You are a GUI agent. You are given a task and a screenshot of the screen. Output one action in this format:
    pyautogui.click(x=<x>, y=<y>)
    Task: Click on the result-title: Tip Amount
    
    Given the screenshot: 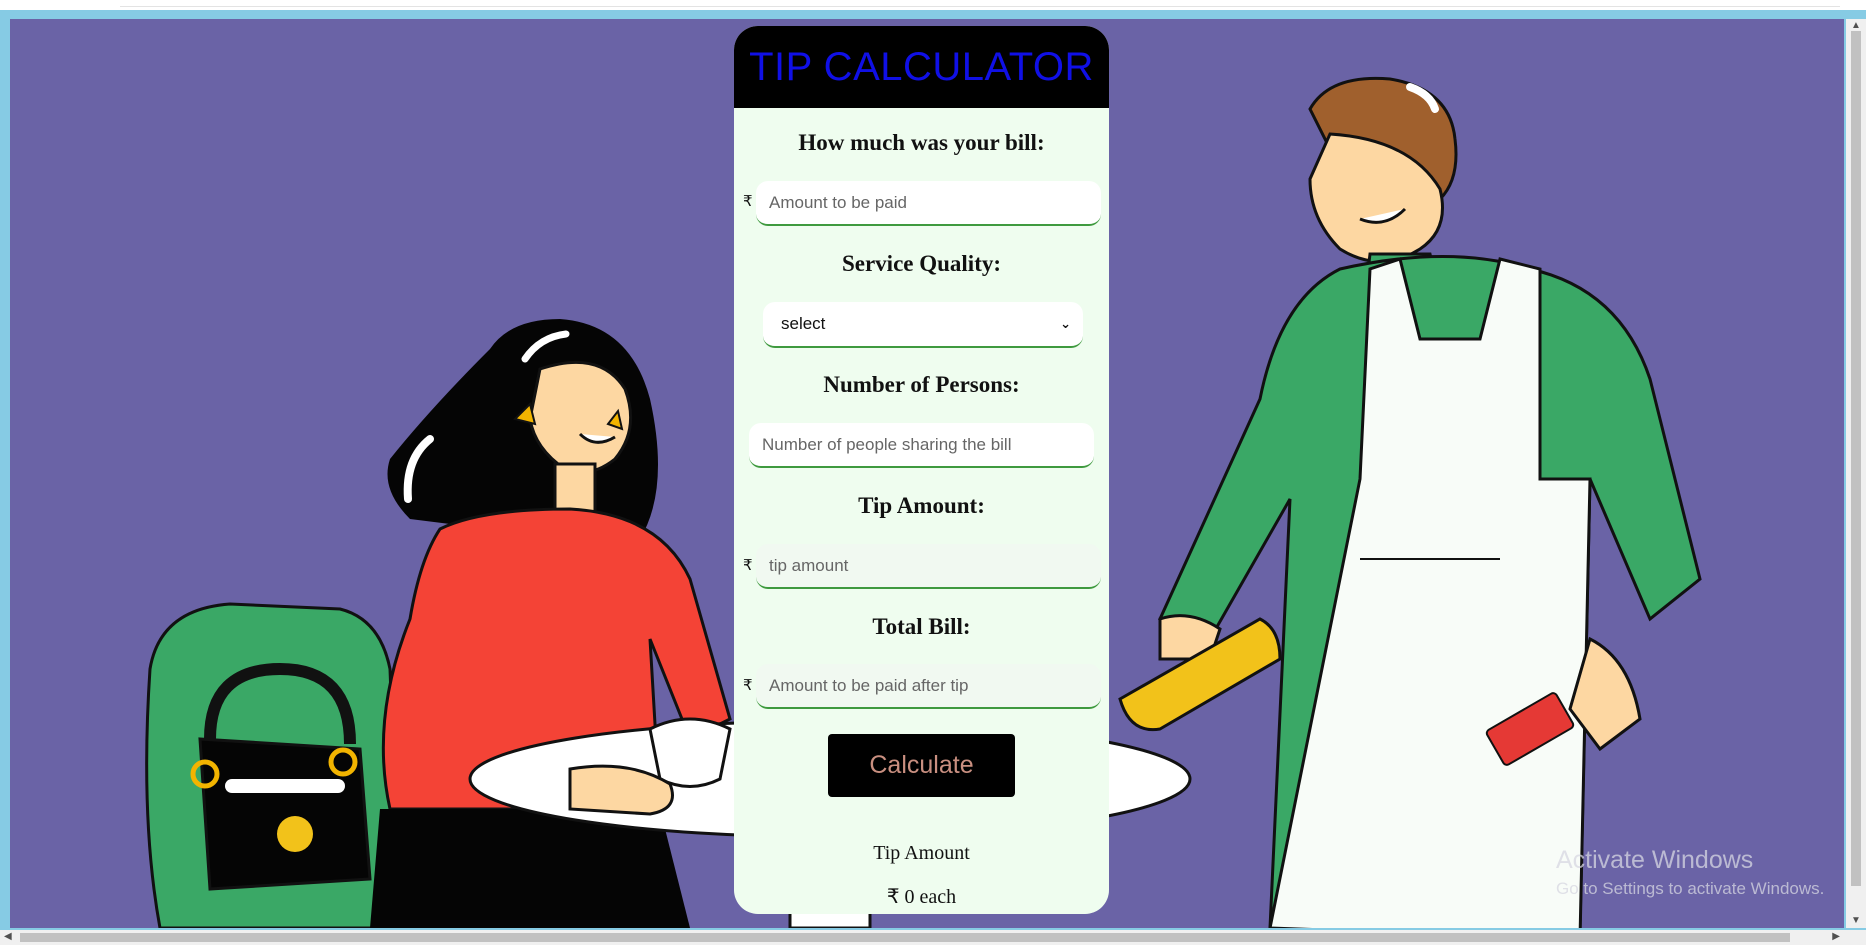 What is the action you would take?
    pyautogui.click(x=921, y=853)
    